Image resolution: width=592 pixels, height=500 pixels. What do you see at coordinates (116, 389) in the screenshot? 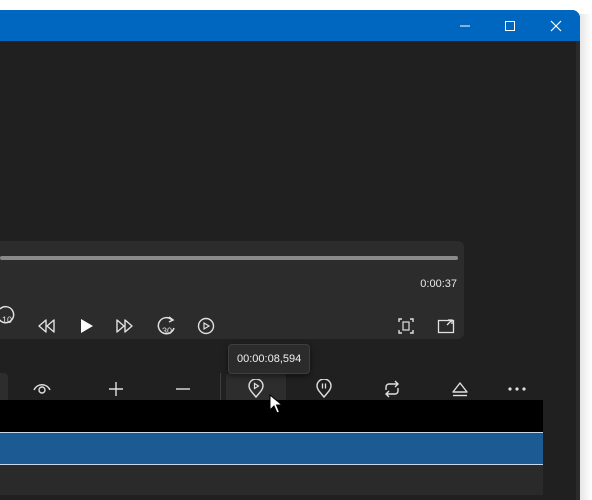
I see `plus-icon` at bounding box center [116, 389].